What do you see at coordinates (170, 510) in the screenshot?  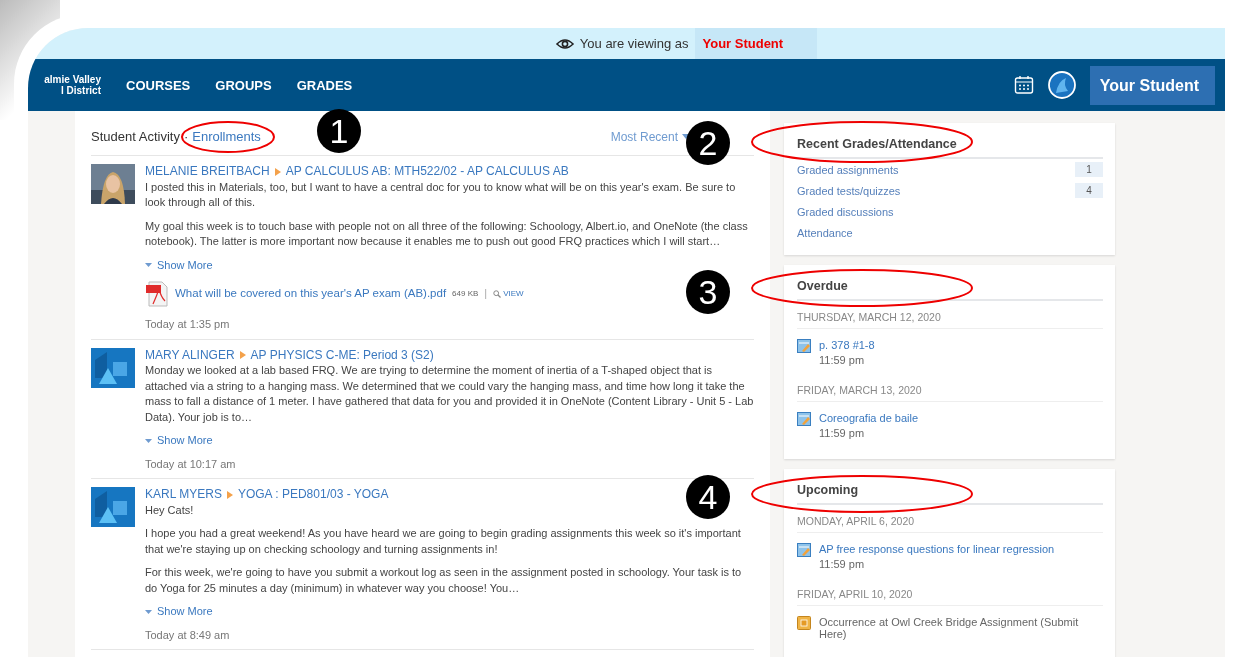 I see `post-text: Hey Cats!` at bounding box center [170, 510].